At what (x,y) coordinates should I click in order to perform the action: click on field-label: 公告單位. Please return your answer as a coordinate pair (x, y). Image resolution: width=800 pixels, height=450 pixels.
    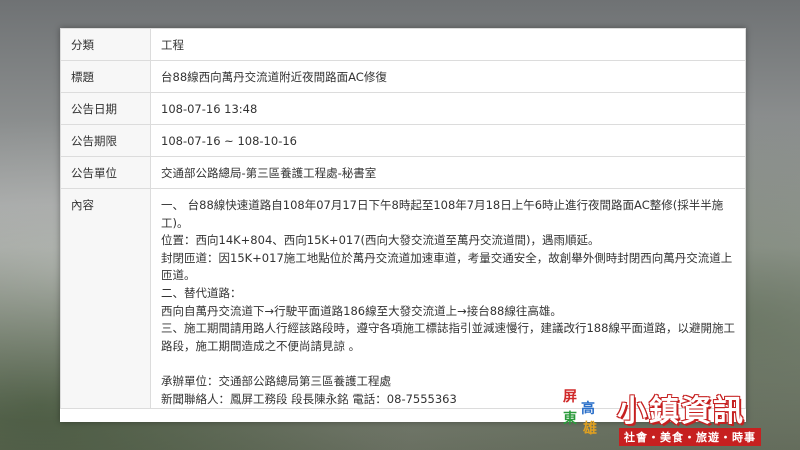
    Looking at the image, I should click on (105, 172).